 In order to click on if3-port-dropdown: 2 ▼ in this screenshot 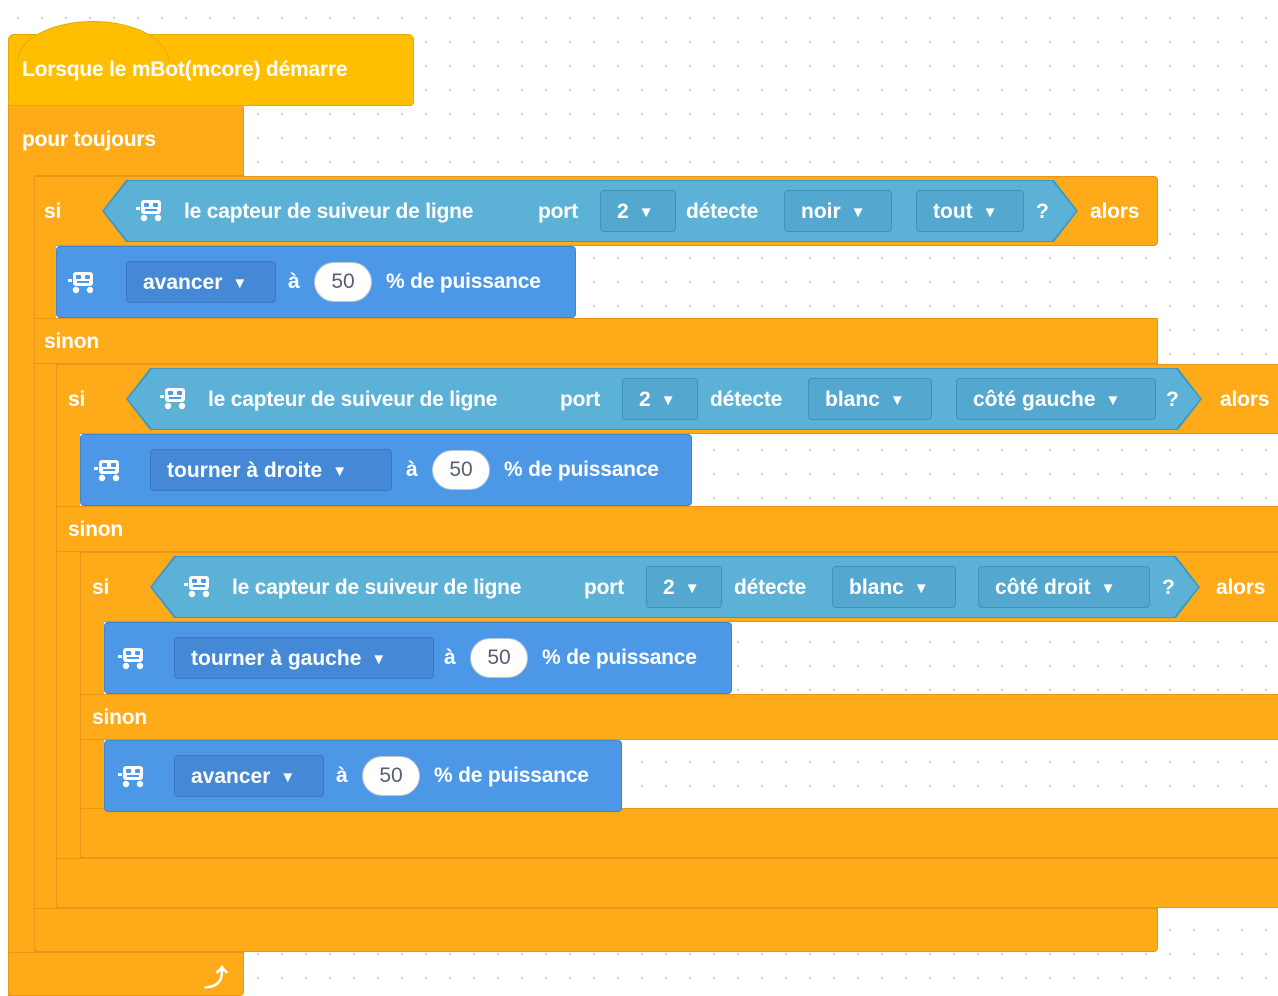, I will do `click(684, 587)`.